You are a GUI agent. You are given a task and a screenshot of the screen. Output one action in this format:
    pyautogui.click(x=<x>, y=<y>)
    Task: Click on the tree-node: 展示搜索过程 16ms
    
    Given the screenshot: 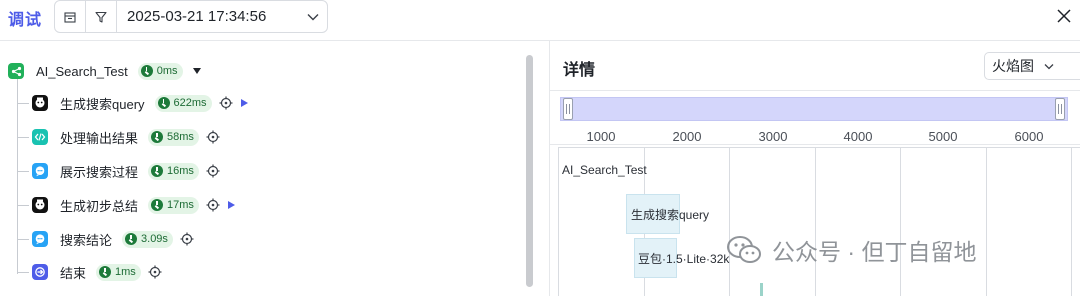 What is the action you would take?
    pyautogui.click(x=126, y=171)
    